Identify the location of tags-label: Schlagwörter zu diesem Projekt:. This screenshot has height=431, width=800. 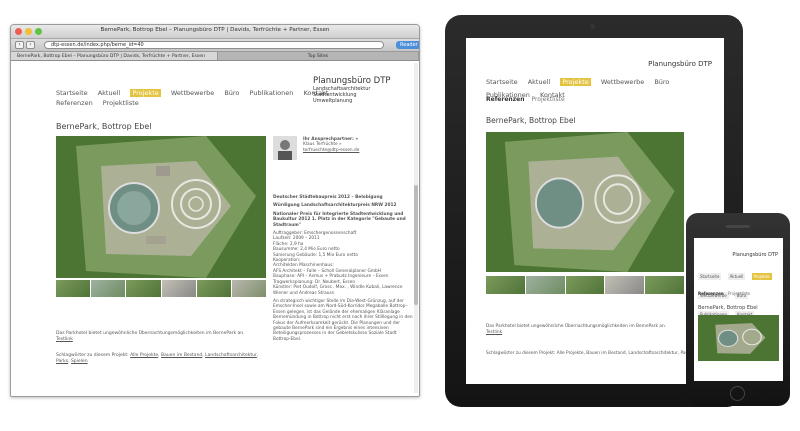
(92, 355).